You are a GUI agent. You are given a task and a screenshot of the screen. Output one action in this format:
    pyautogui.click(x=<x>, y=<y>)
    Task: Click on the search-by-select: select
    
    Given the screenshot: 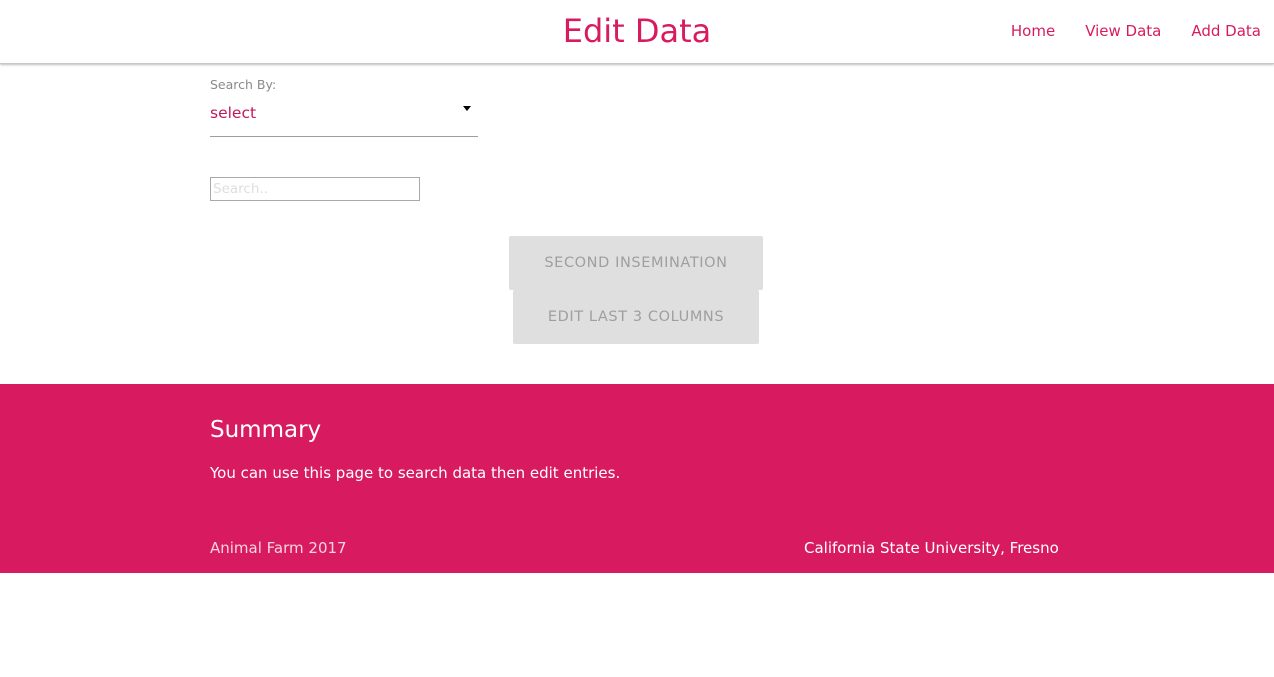 What is the action you would take?
    pyautogui.click(x=344, y=117)
    